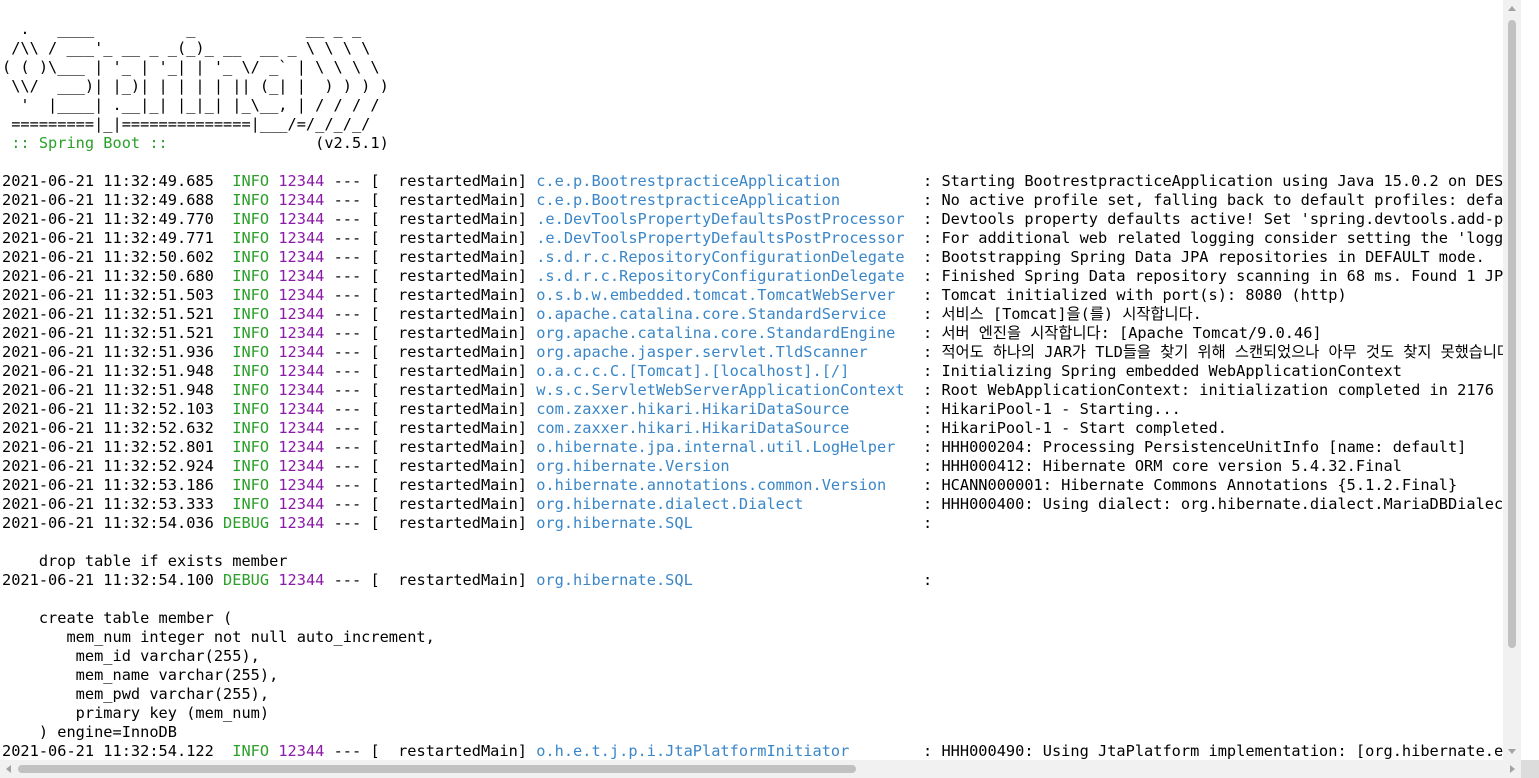 Image resolution: width=1539 pixels, height=778 pixels. What do you see at coordinates (725, 333) in the screenshot?
I see `log-logger: org.apache.catalina.core.StandardEngine` at bounding box center [725, 333].